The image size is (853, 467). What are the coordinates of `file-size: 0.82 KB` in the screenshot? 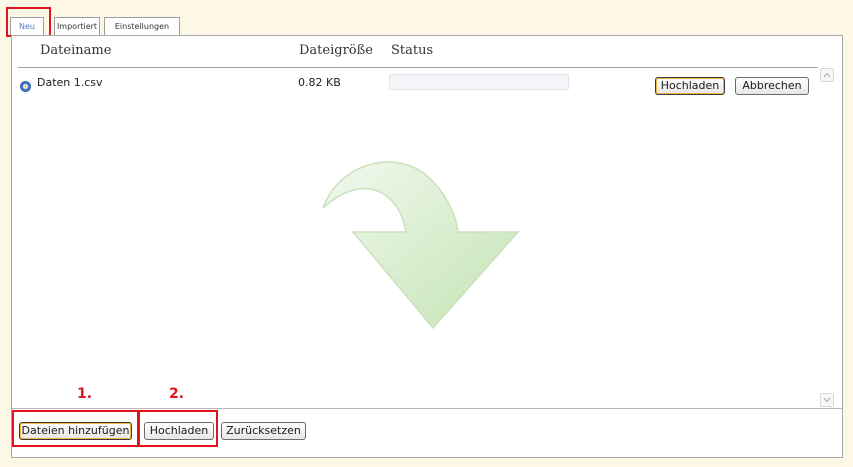 It's located at (319, 82).